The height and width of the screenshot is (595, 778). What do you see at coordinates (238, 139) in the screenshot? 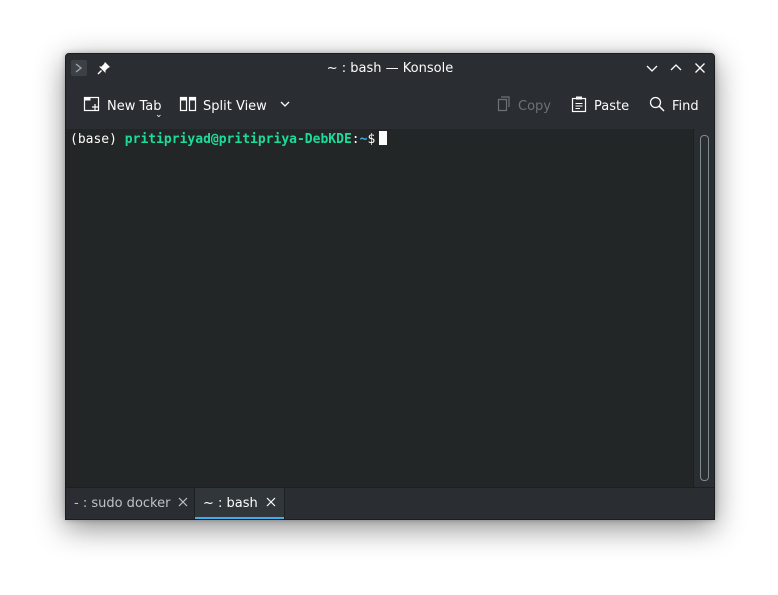
I see `user-host: pritipriyad@pritipriya-DebKDE` at bounding box center [238, 139].